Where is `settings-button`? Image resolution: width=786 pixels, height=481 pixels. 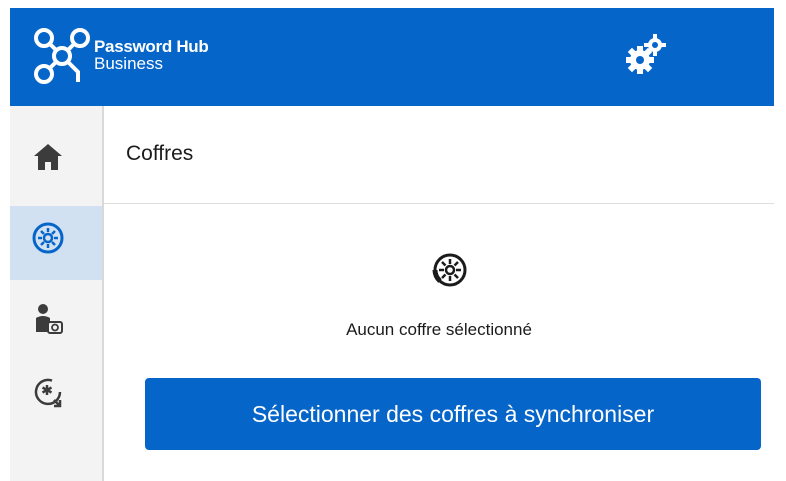 settings-button is located at coordinates (645, 55).